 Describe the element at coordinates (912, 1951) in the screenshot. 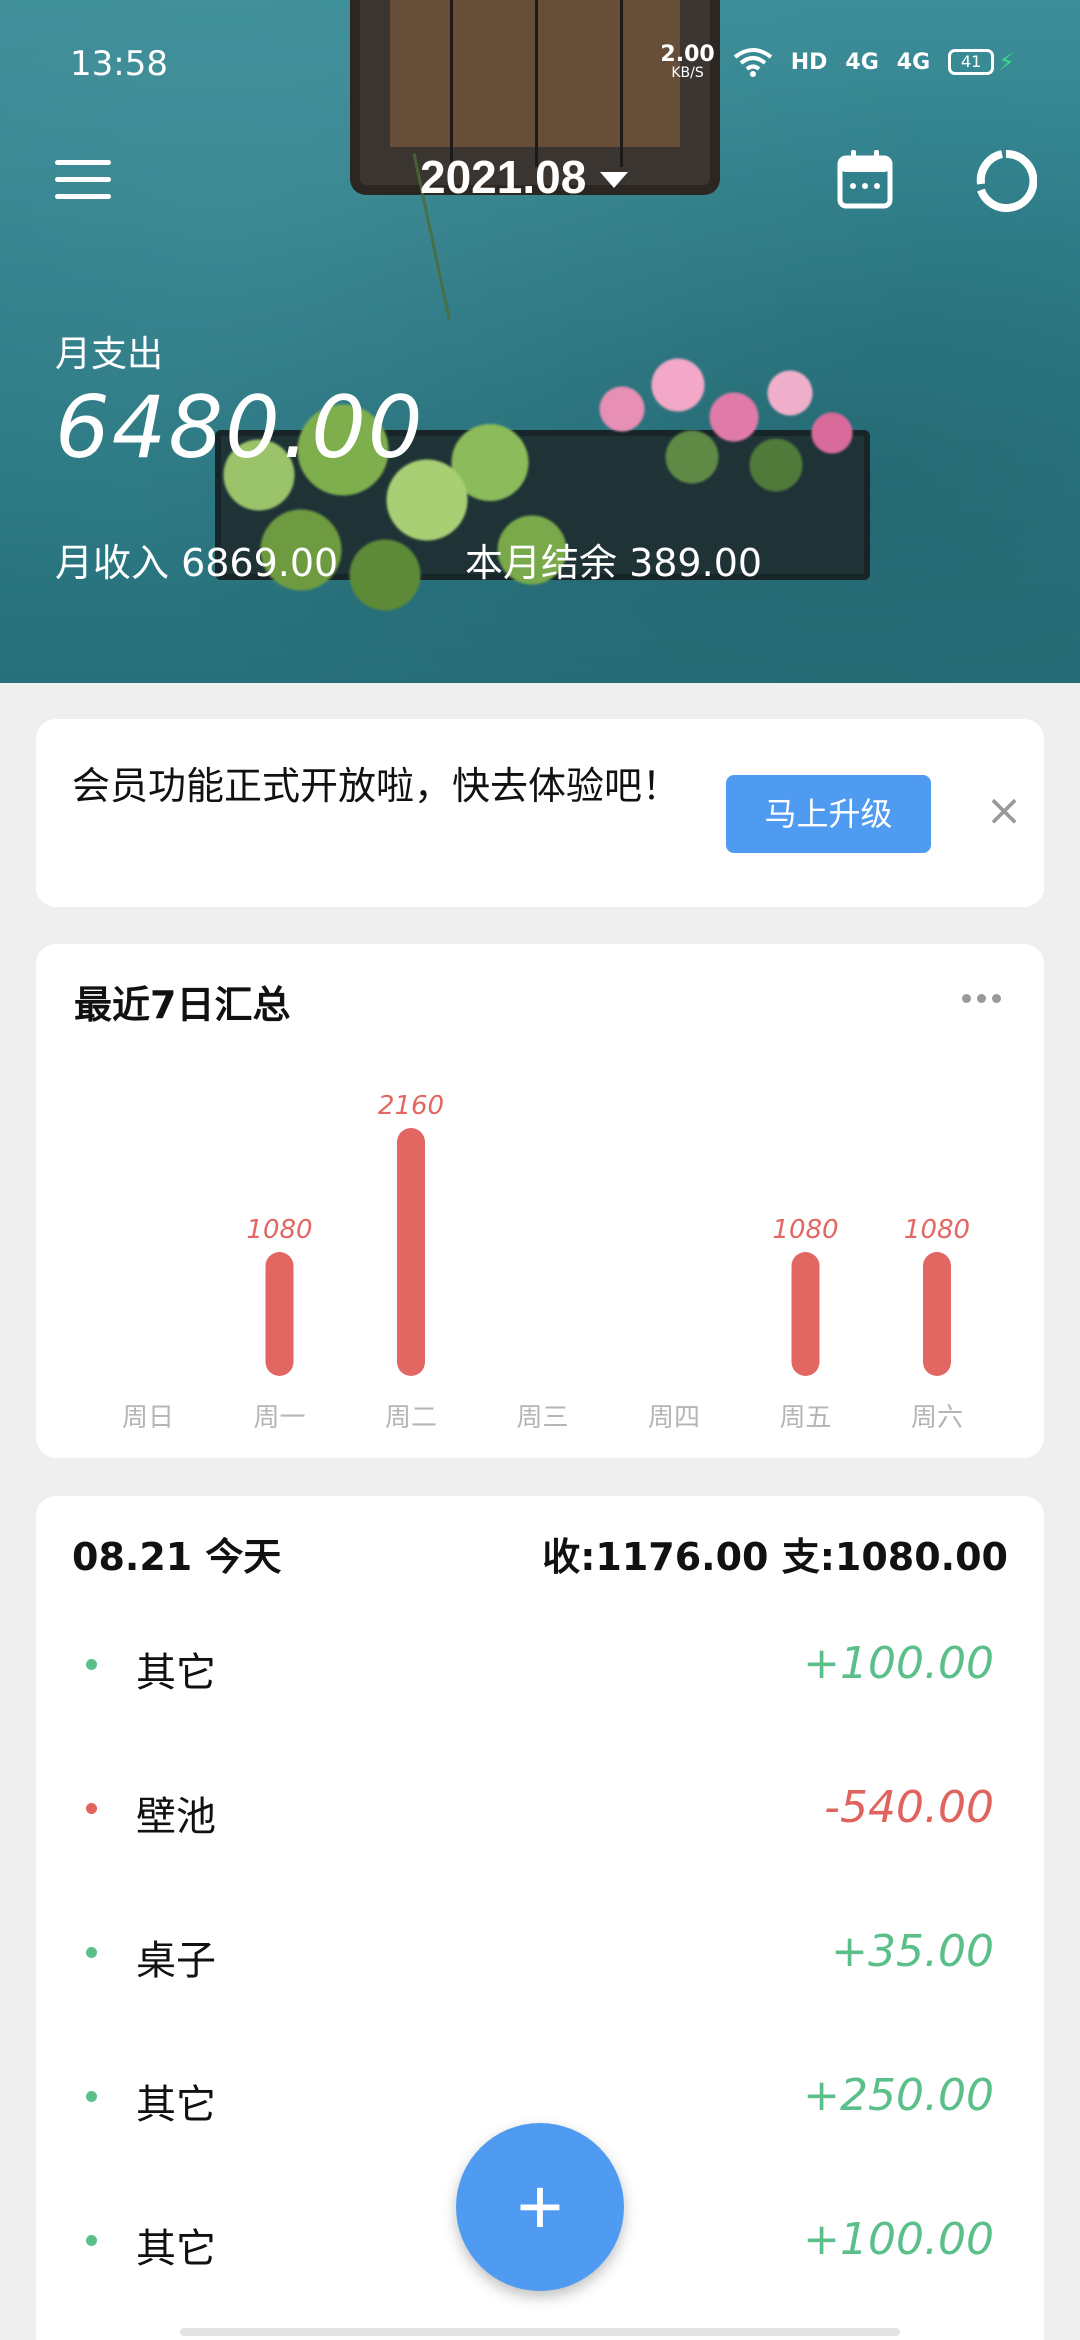

I see `item-amount: +35.00` at that location.